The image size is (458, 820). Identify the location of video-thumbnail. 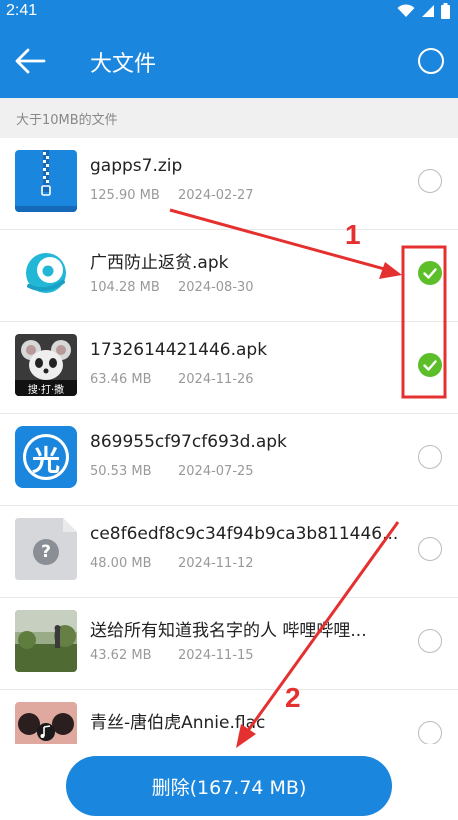
(46, 641).